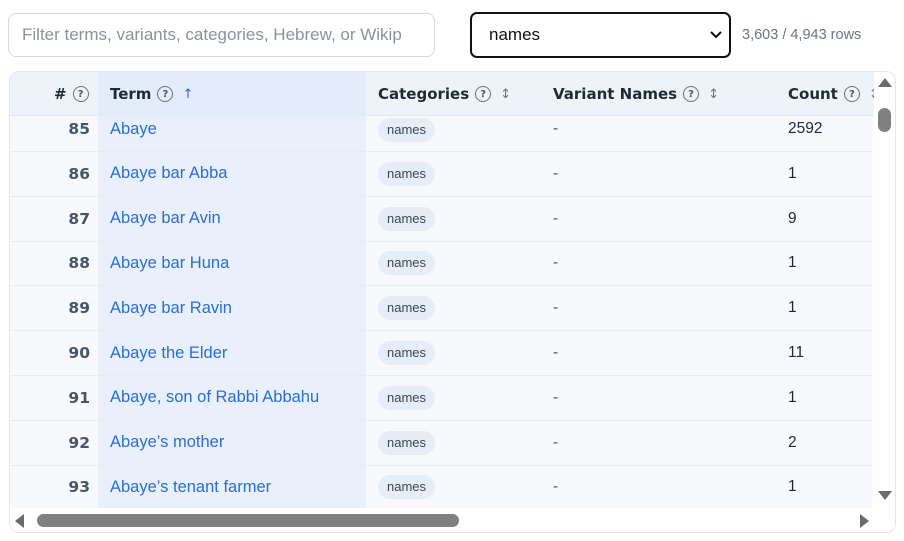  Describe the element at coordinates (805, 128) in the screenshot. I see `count-cell: 2592` at that location.